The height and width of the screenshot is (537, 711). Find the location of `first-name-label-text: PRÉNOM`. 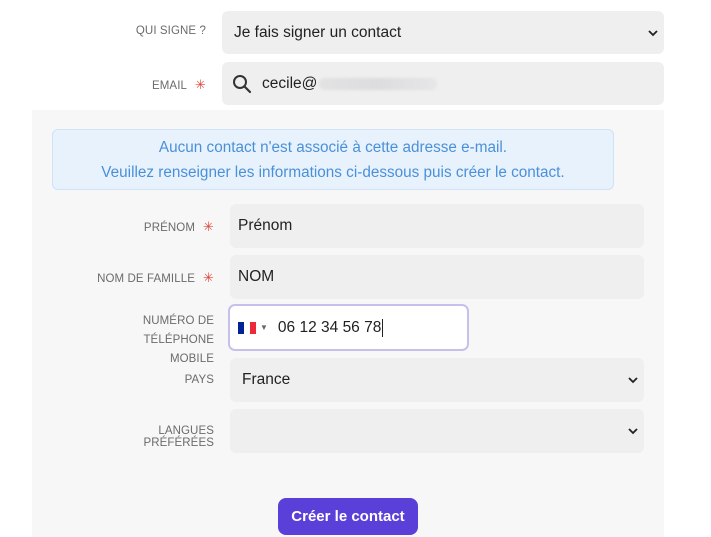

first-name-label-text: PRÉNOM is located at coordinates (169, 228).